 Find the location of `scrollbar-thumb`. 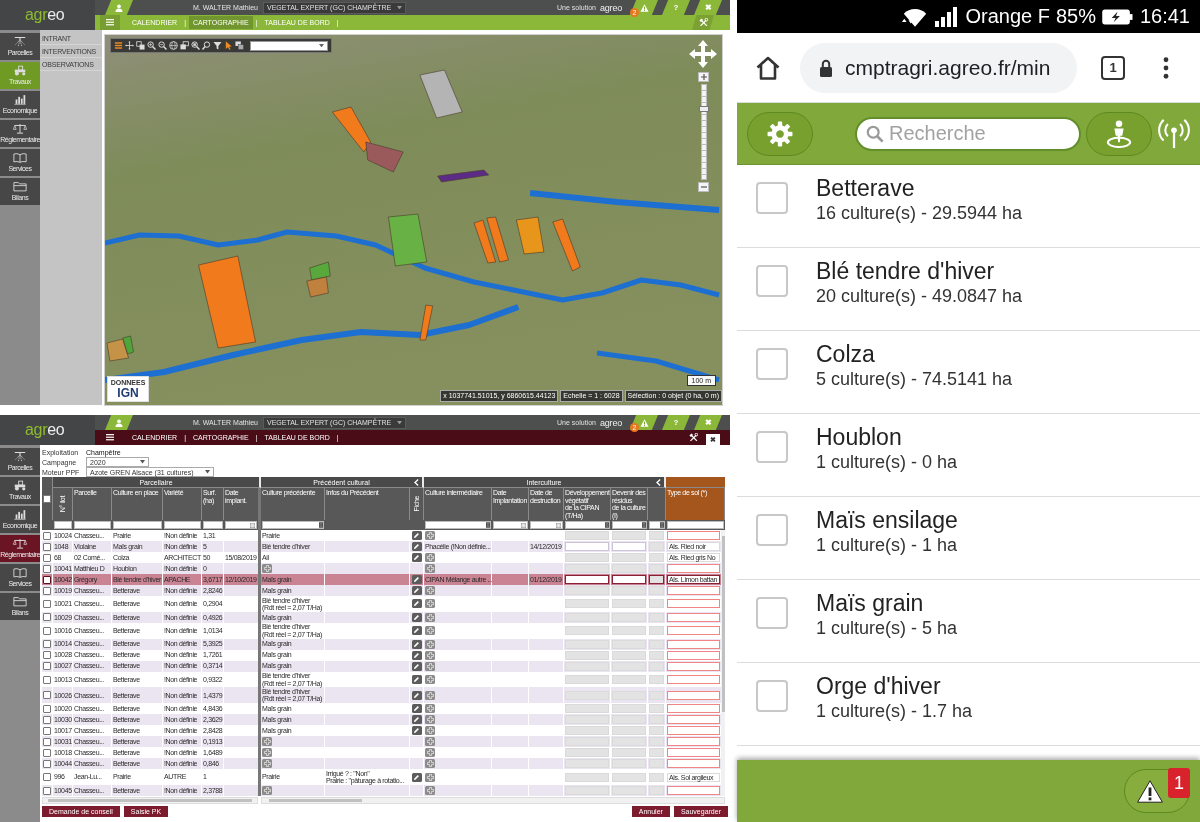

scrollbar-thumb is located at coordinates (723, 624).